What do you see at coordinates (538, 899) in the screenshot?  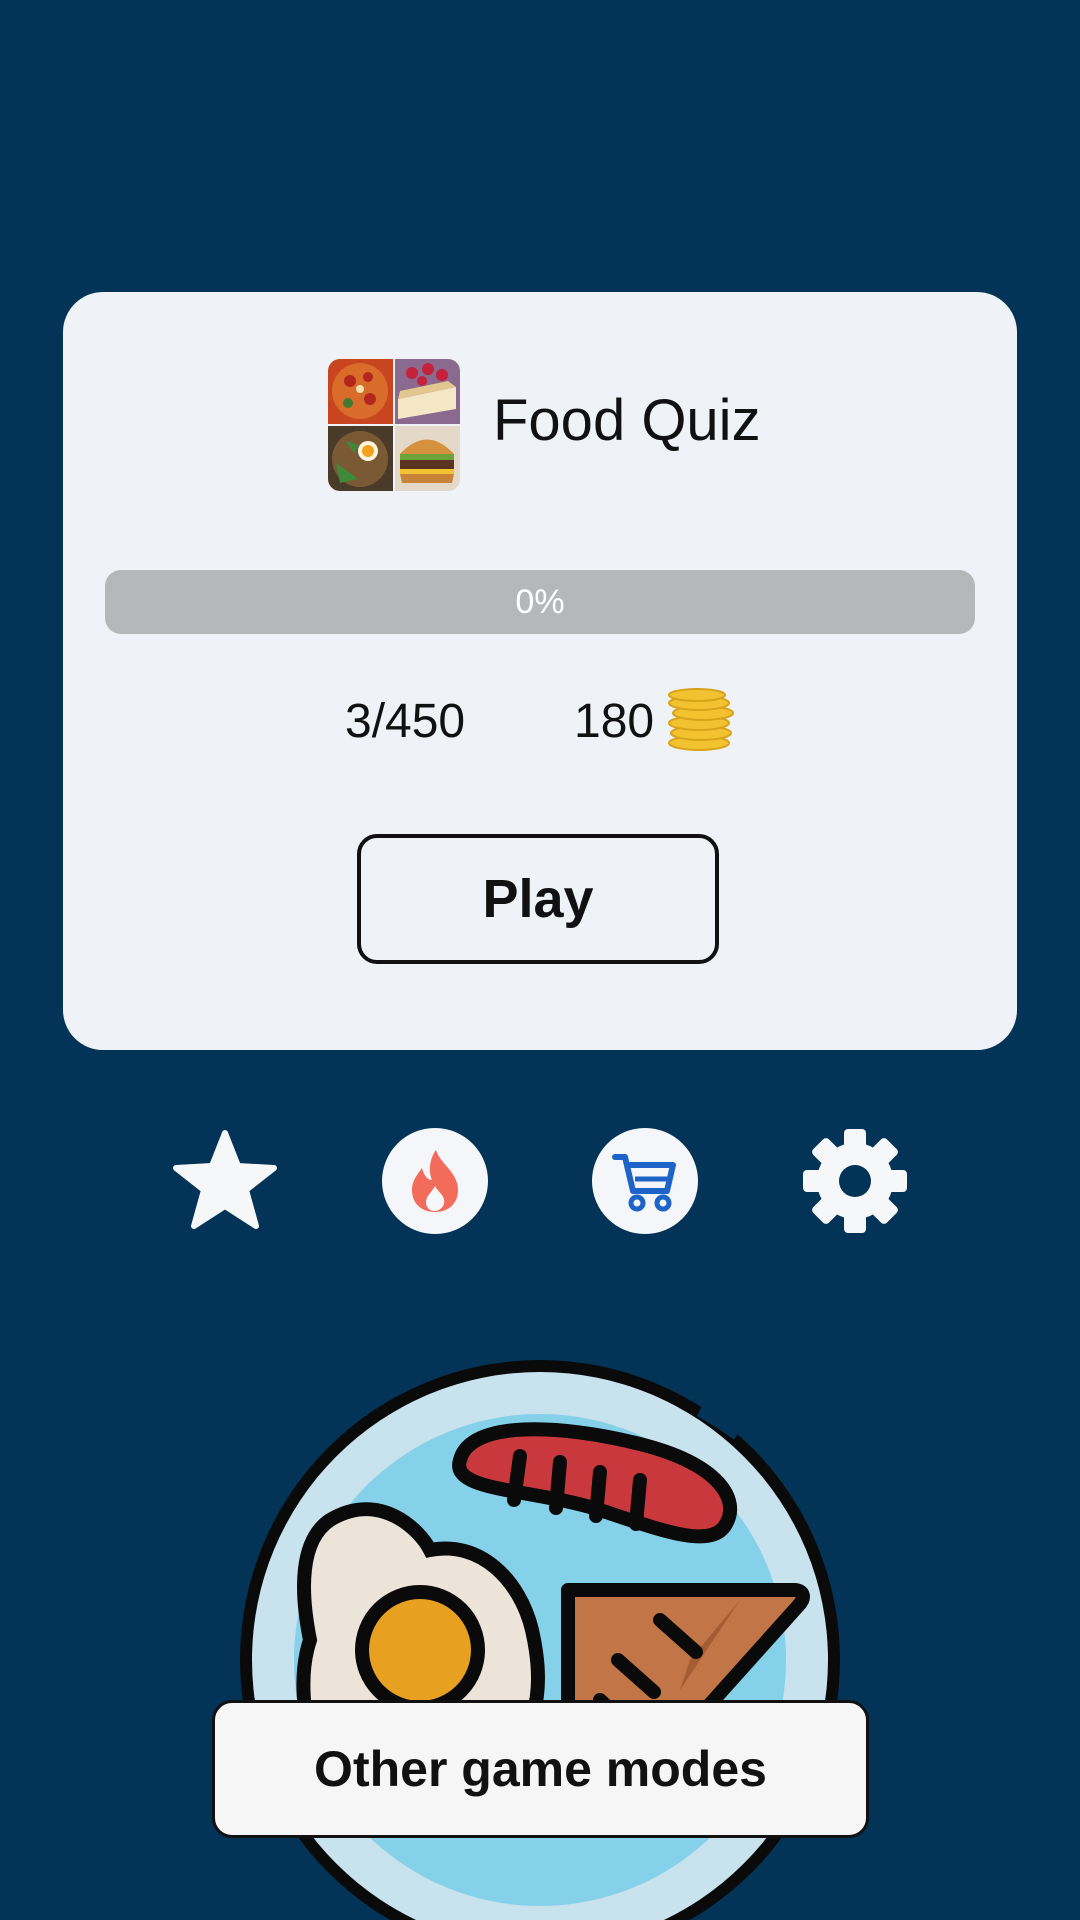 I see `play-button: Play` at bounding box center [538, 899].